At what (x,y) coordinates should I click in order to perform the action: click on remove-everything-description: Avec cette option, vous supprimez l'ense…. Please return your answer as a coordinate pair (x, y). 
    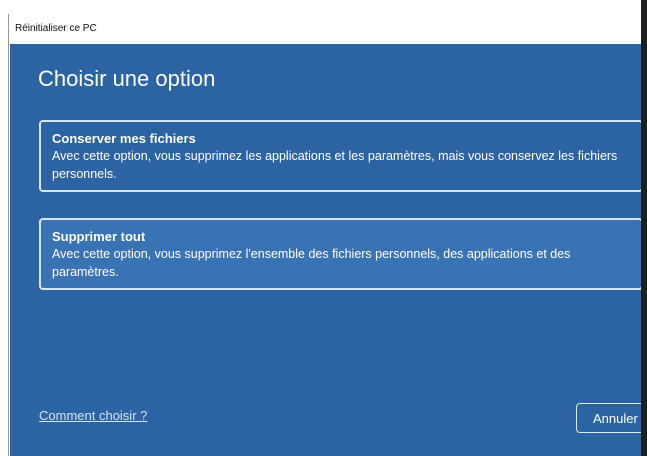
    Looking at the image, I should click on (311, 263).